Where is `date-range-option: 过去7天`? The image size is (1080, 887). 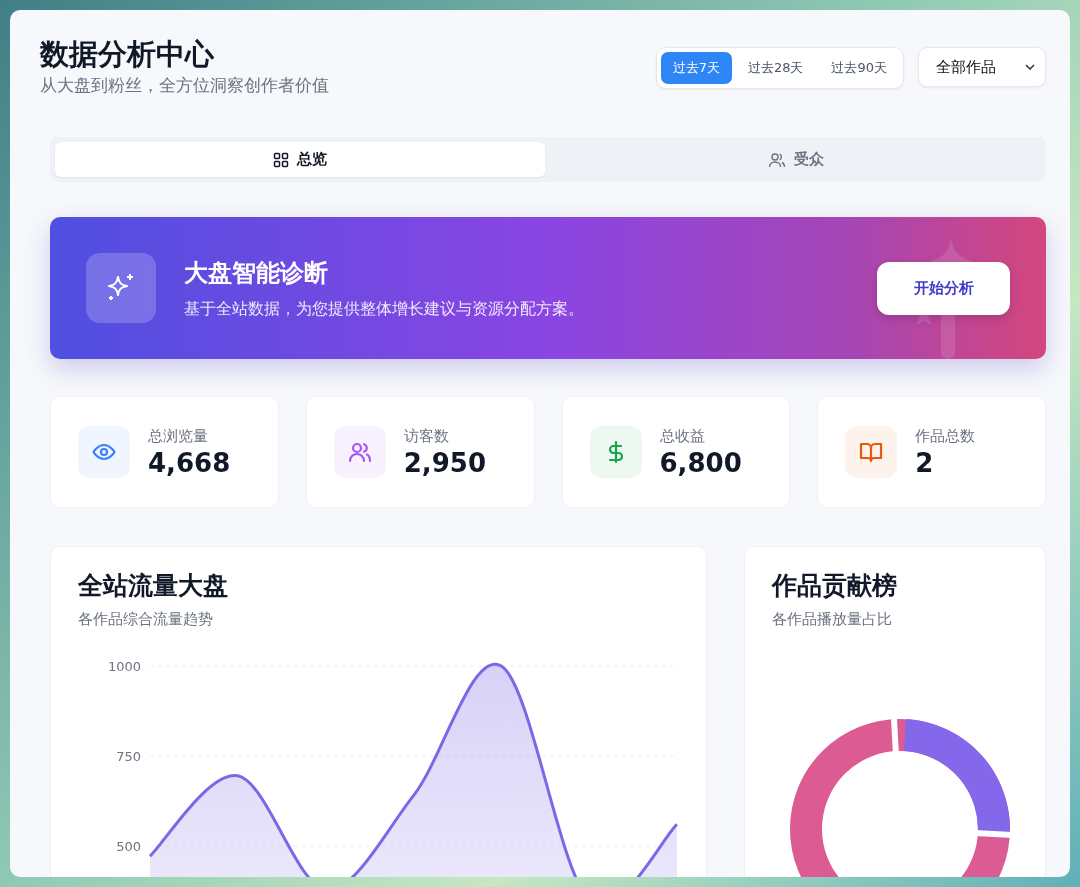 date-range-option: 过去7天 is located at coordinates (696, 68).